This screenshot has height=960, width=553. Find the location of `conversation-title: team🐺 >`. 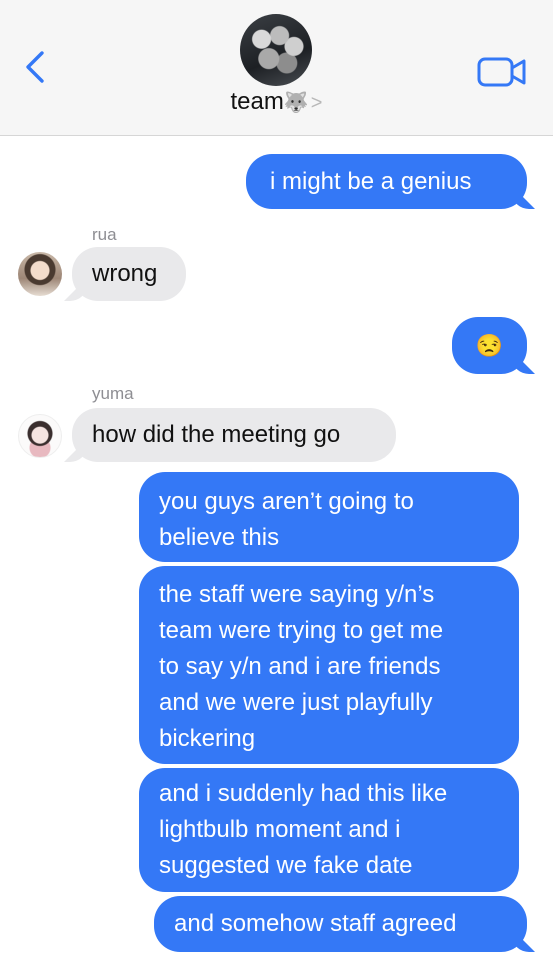

conversation-title: team🐺 > is located at coordinates (276, 102).